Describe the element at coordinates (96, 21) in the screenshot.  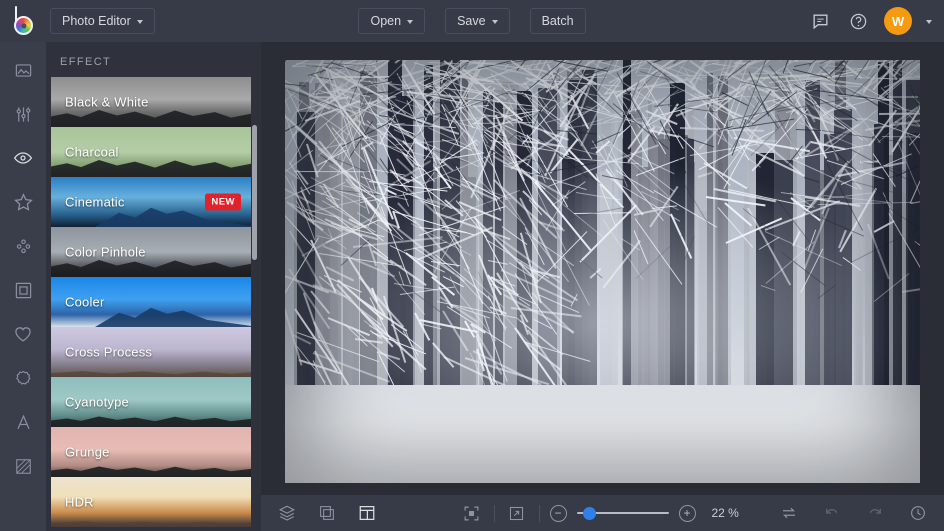
I see `app-switcher-label: Photo Editor` at that location.